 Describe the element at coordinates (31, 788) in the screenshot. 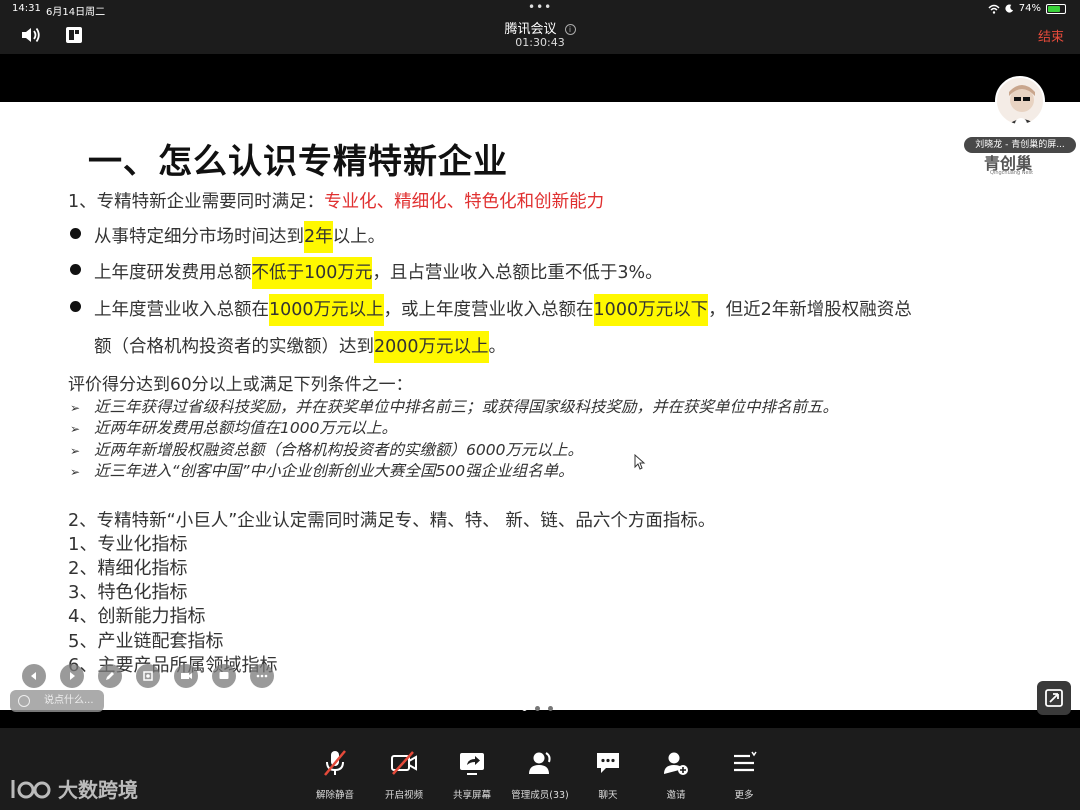

I see `watermark-logo-icon` at that location.